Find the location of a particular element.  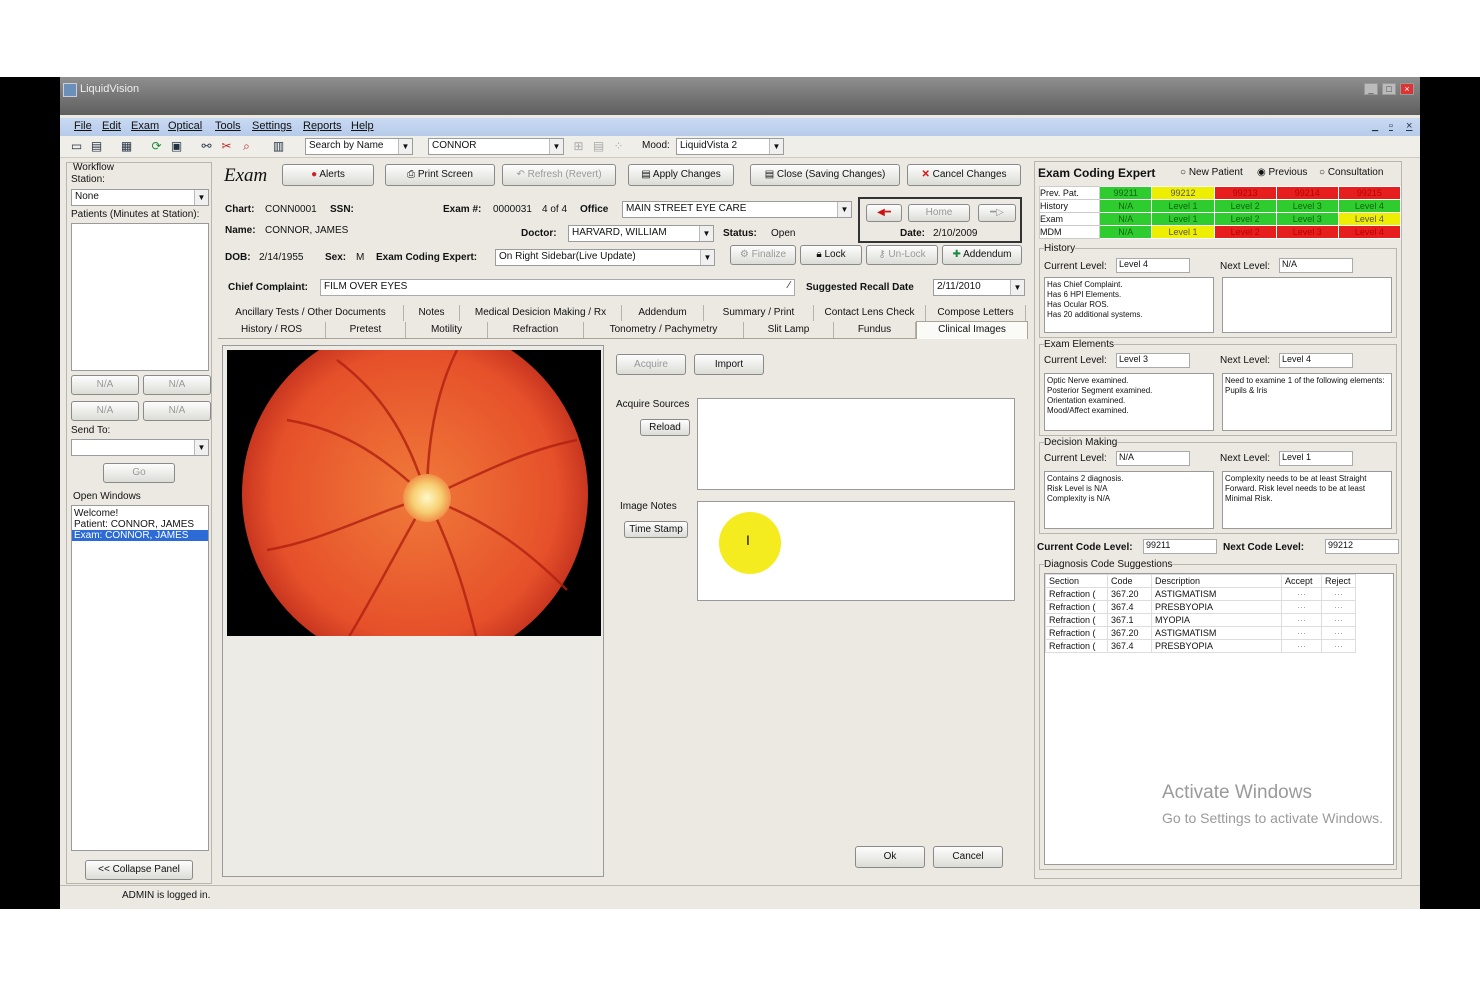

column-header: Section is located at coordinates (1076, 581).